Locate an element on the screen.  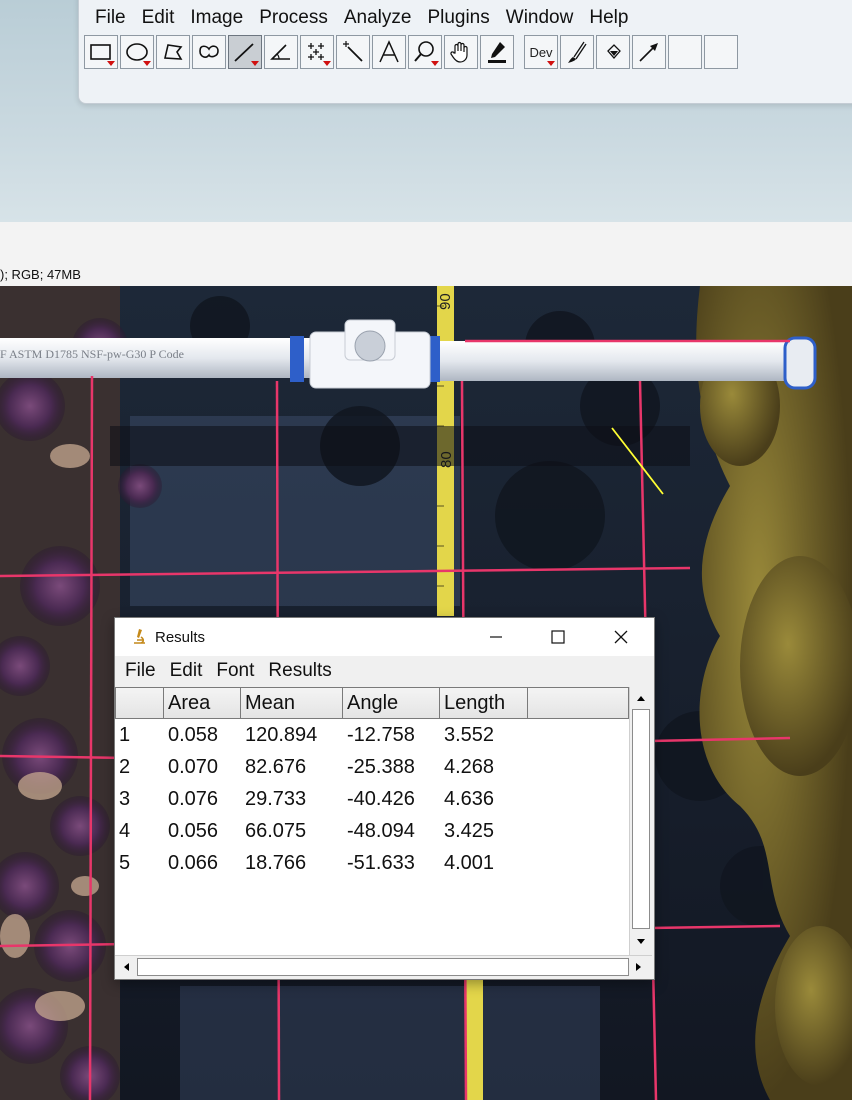
cell-length: 3.425 is located at coordinates (469, 831).